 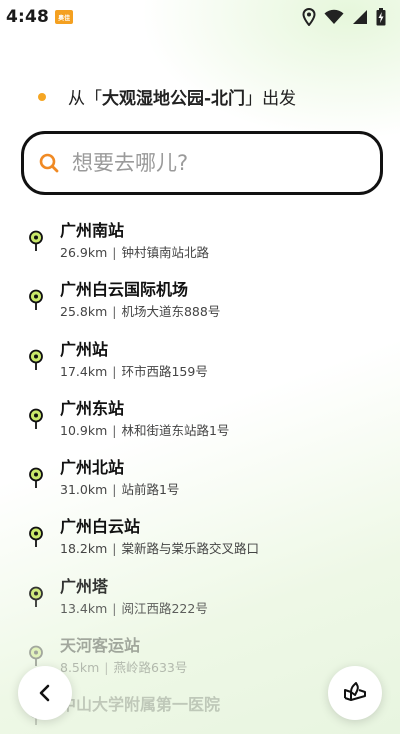 I want to click on chevron-left-icon, so click(x=44, y=693).